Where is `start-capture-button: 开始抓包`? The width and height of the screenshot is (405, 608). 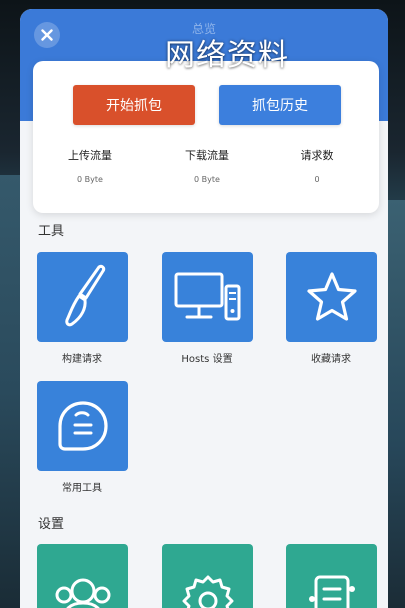 start-capture-button: 开始抓包 is located at coordinates (134, 105).